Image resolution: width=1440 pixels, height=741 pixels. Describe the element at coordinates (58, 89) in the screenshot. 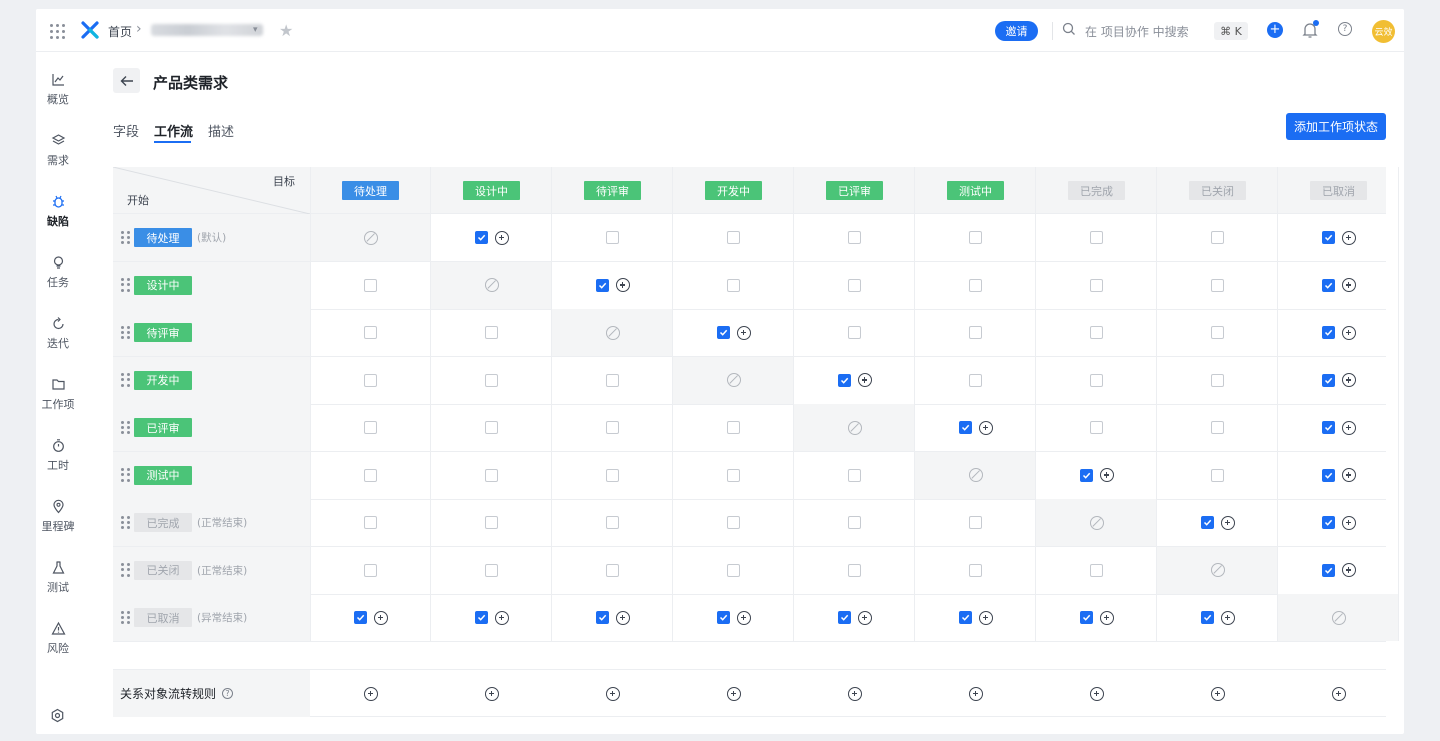

I see `sidebar-item-overview: 概览` at that location.